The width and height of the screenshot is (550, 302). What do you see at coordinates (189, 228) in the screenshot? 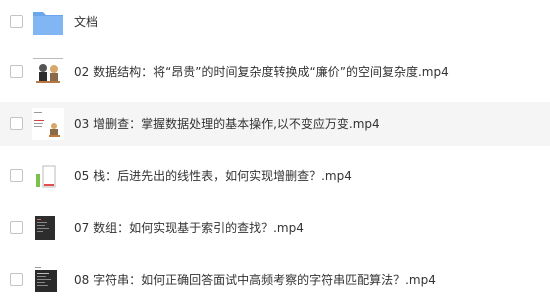
I see `file-name: 07 数组：如何实现基于索引的查找？.mp4` at bounding box center [189, 228].